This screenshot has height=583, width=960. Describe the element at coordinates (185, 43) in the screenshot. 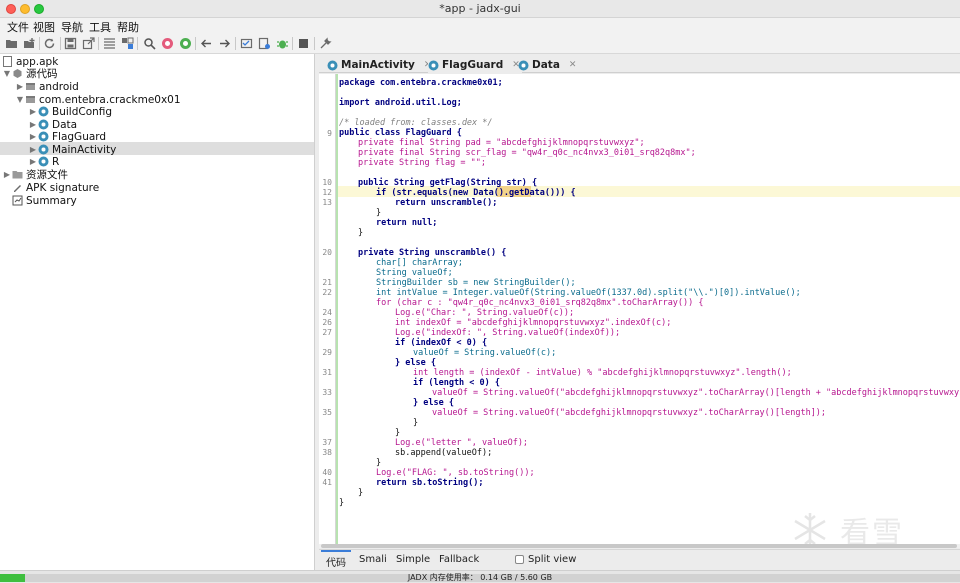

I see `find-usage-icon` at that location.